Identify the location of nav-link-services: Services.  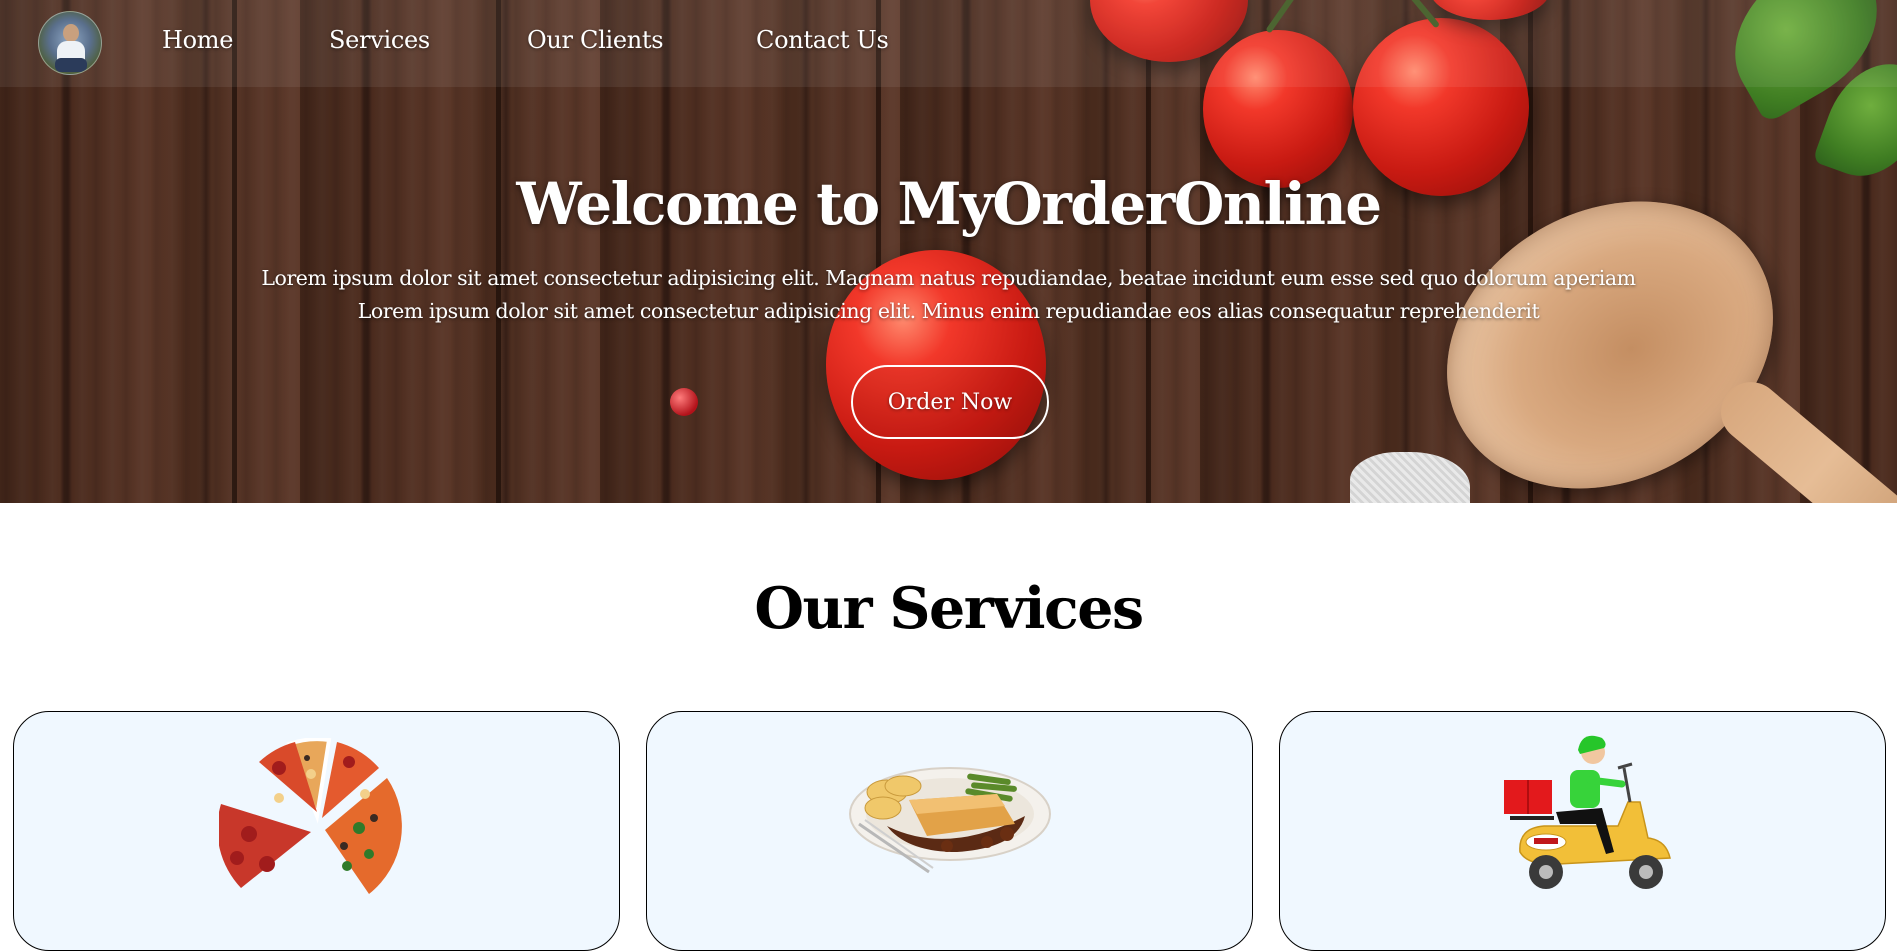
(379, 40).